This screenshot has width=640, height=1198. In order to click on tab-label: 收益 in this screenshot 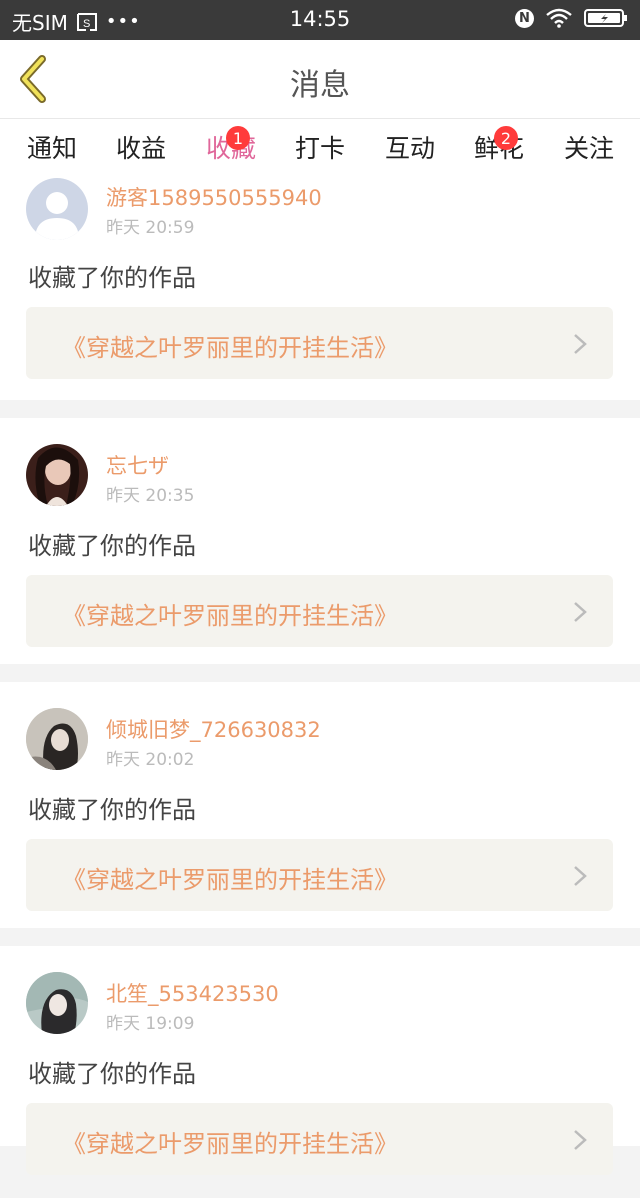, I will do `click(141, 148)`.